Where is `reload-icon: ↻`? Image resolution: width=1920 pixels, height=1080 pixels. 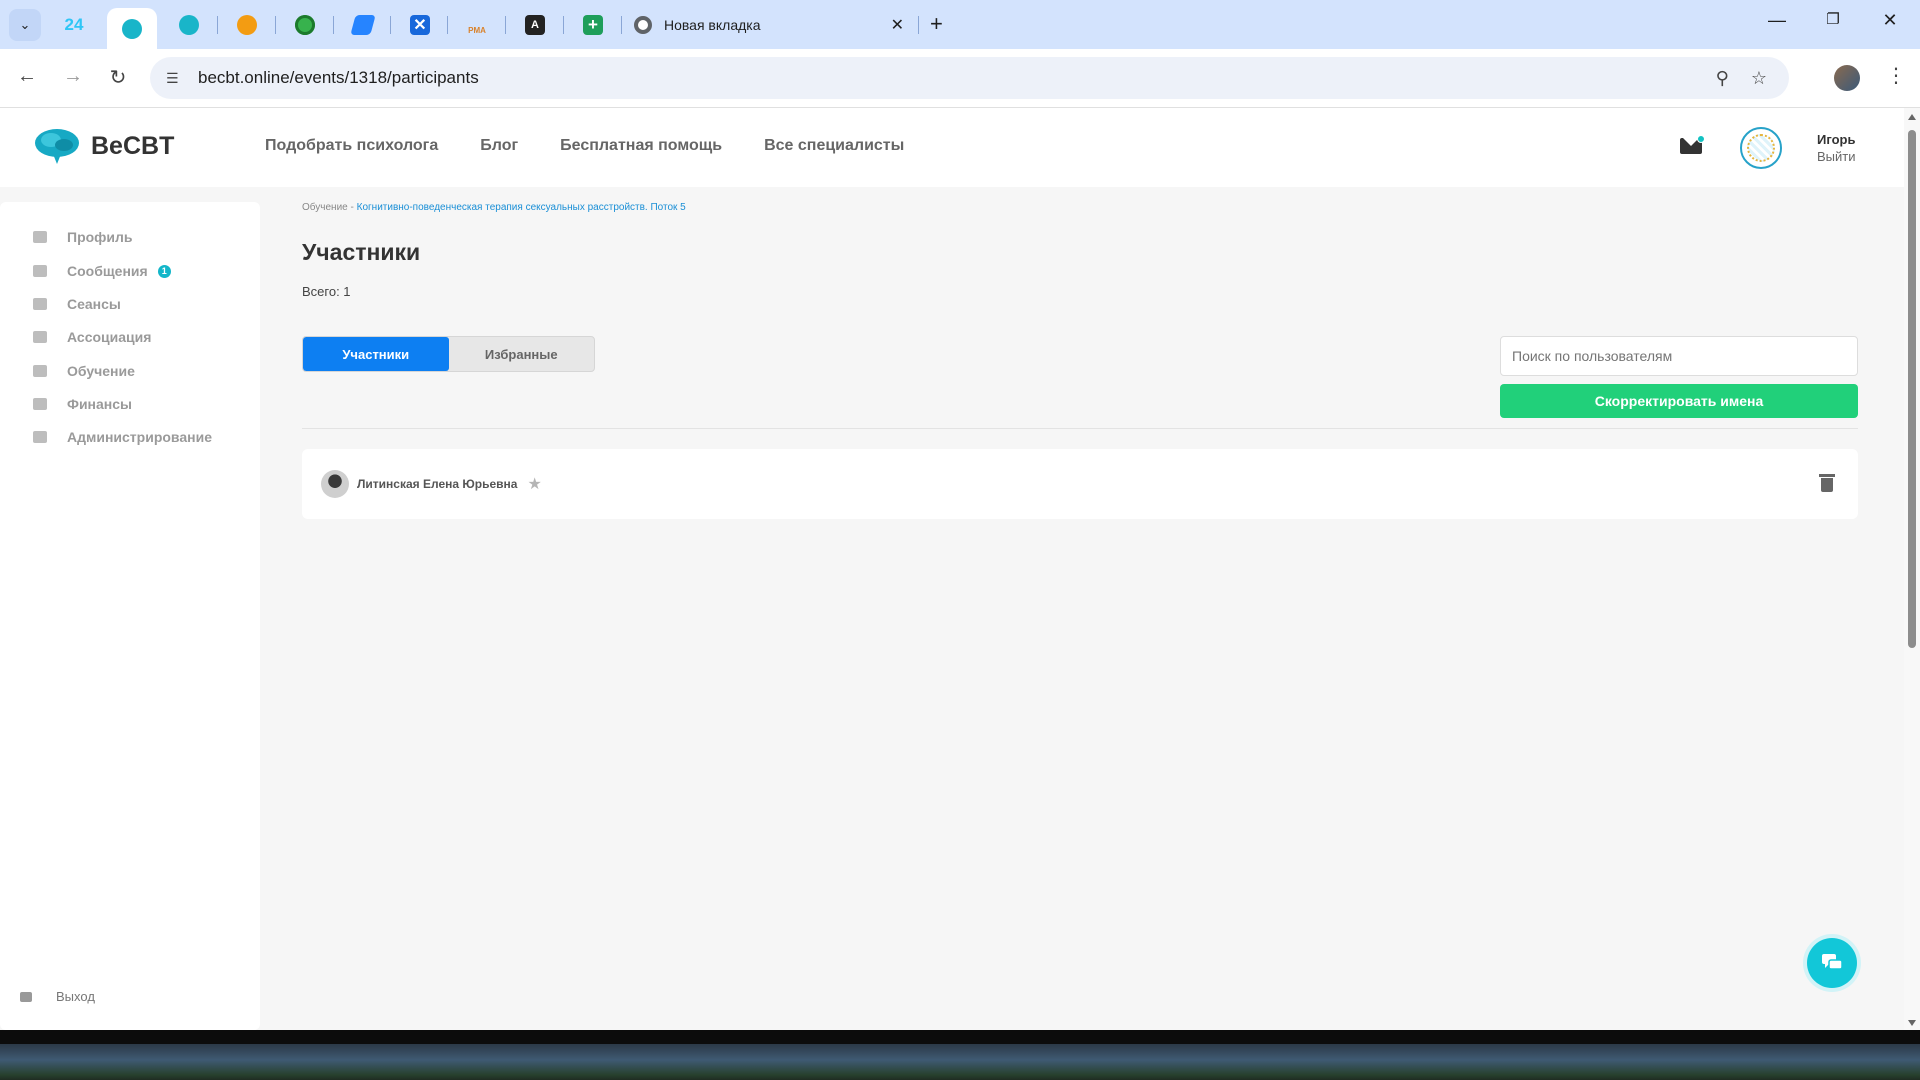 reload-icon: ↻ is located at coordinates (118, 77).